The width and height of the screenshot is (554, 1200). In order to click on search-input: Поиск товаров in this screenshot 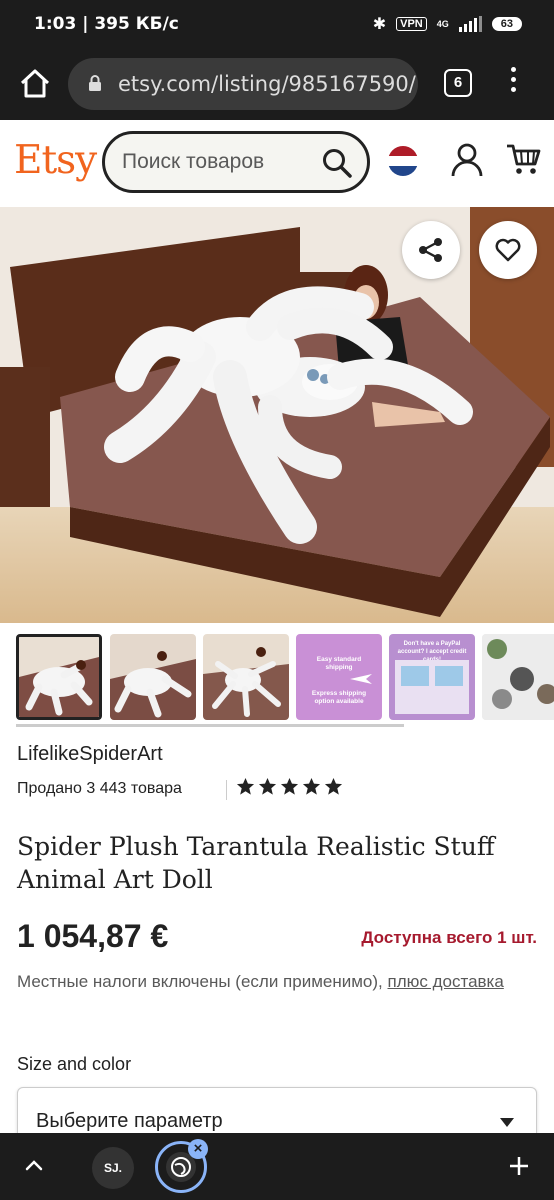, I will do `click(236, 162)`.